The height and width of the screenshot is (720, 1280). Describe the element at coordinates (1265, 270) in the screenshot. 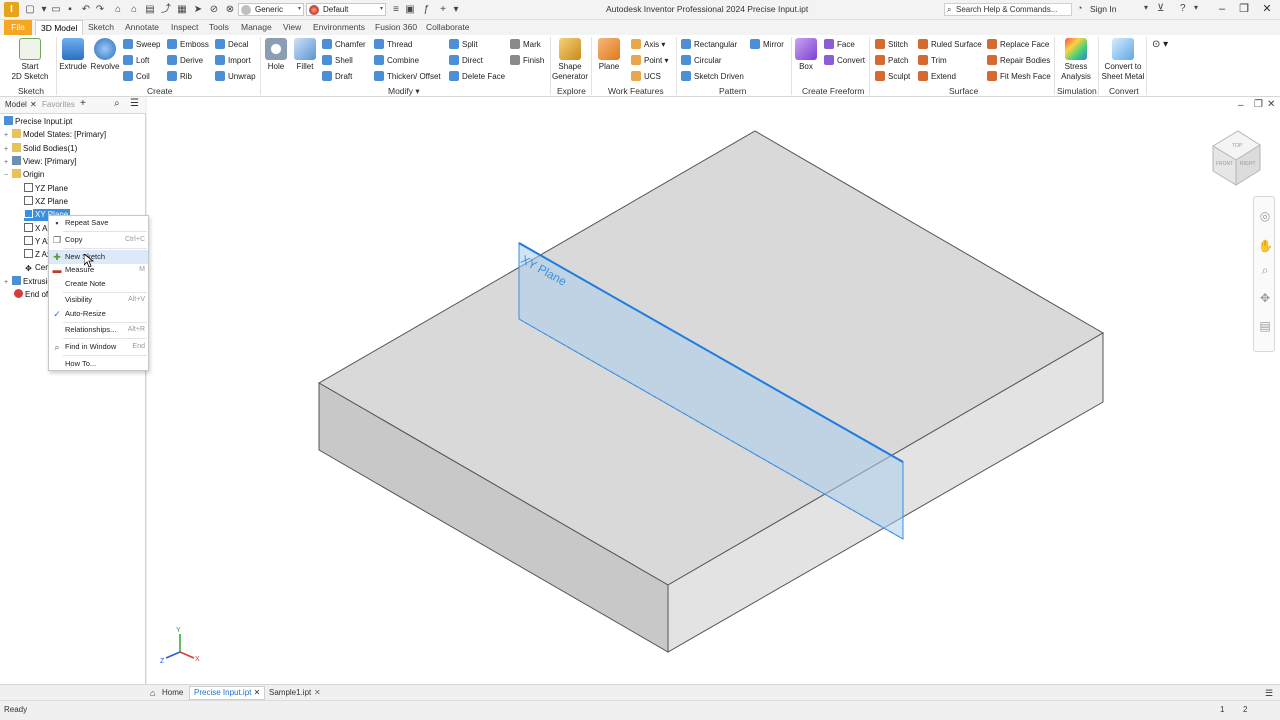

I see `zoom-icon: ⌕` at that location.